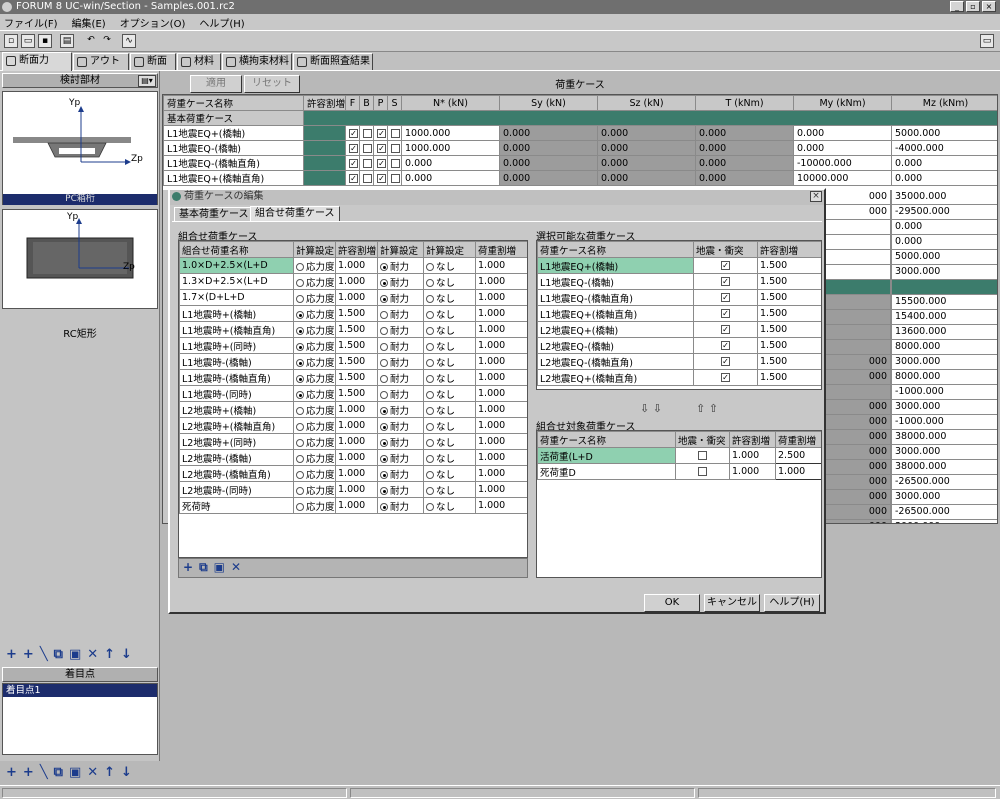  I want to click on mz-cell: 35000.000, so click(944, 197).